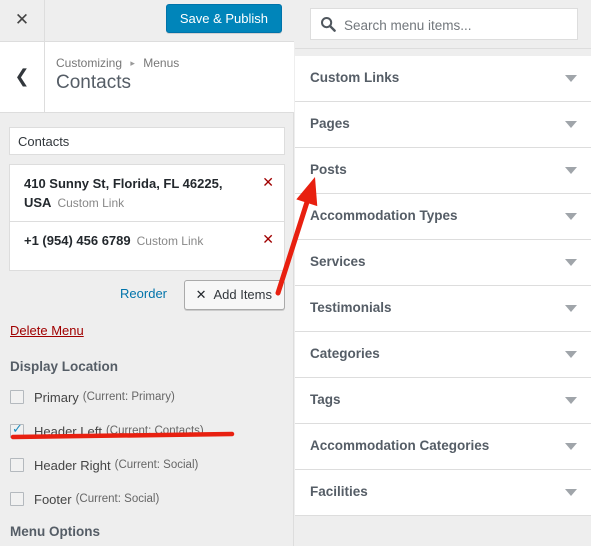  I want to click on accordion-label: Pages, so click(330, 123).